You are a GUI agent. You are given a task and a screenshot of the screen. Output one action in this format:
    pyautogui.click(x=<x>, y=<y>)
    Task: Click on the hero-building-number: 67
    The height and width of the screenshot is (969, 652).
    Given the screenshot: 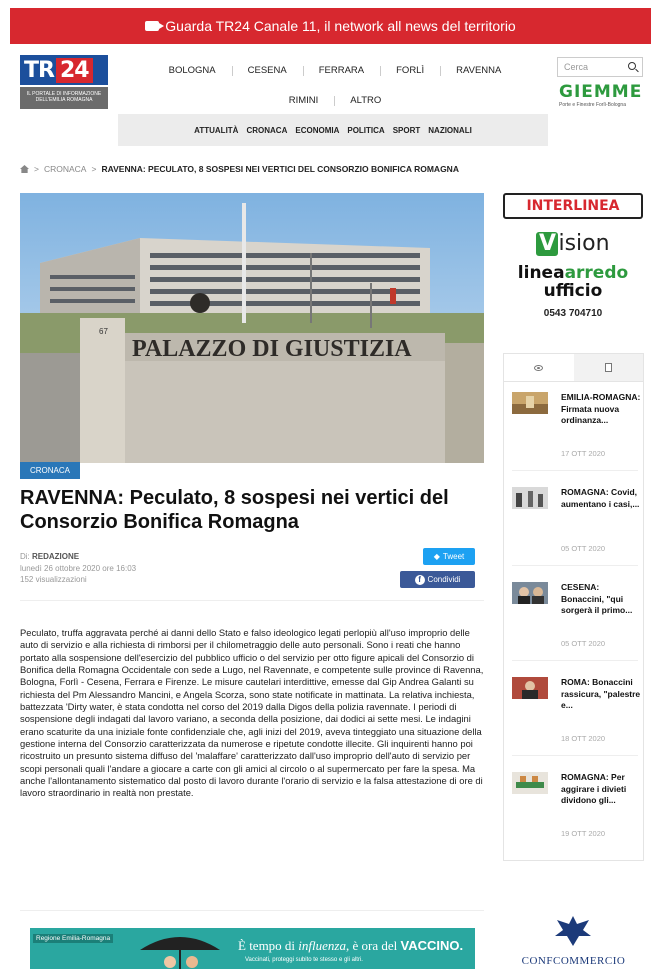 What is the action you would take?
    pyautogui.click(x=103, y=331)
    